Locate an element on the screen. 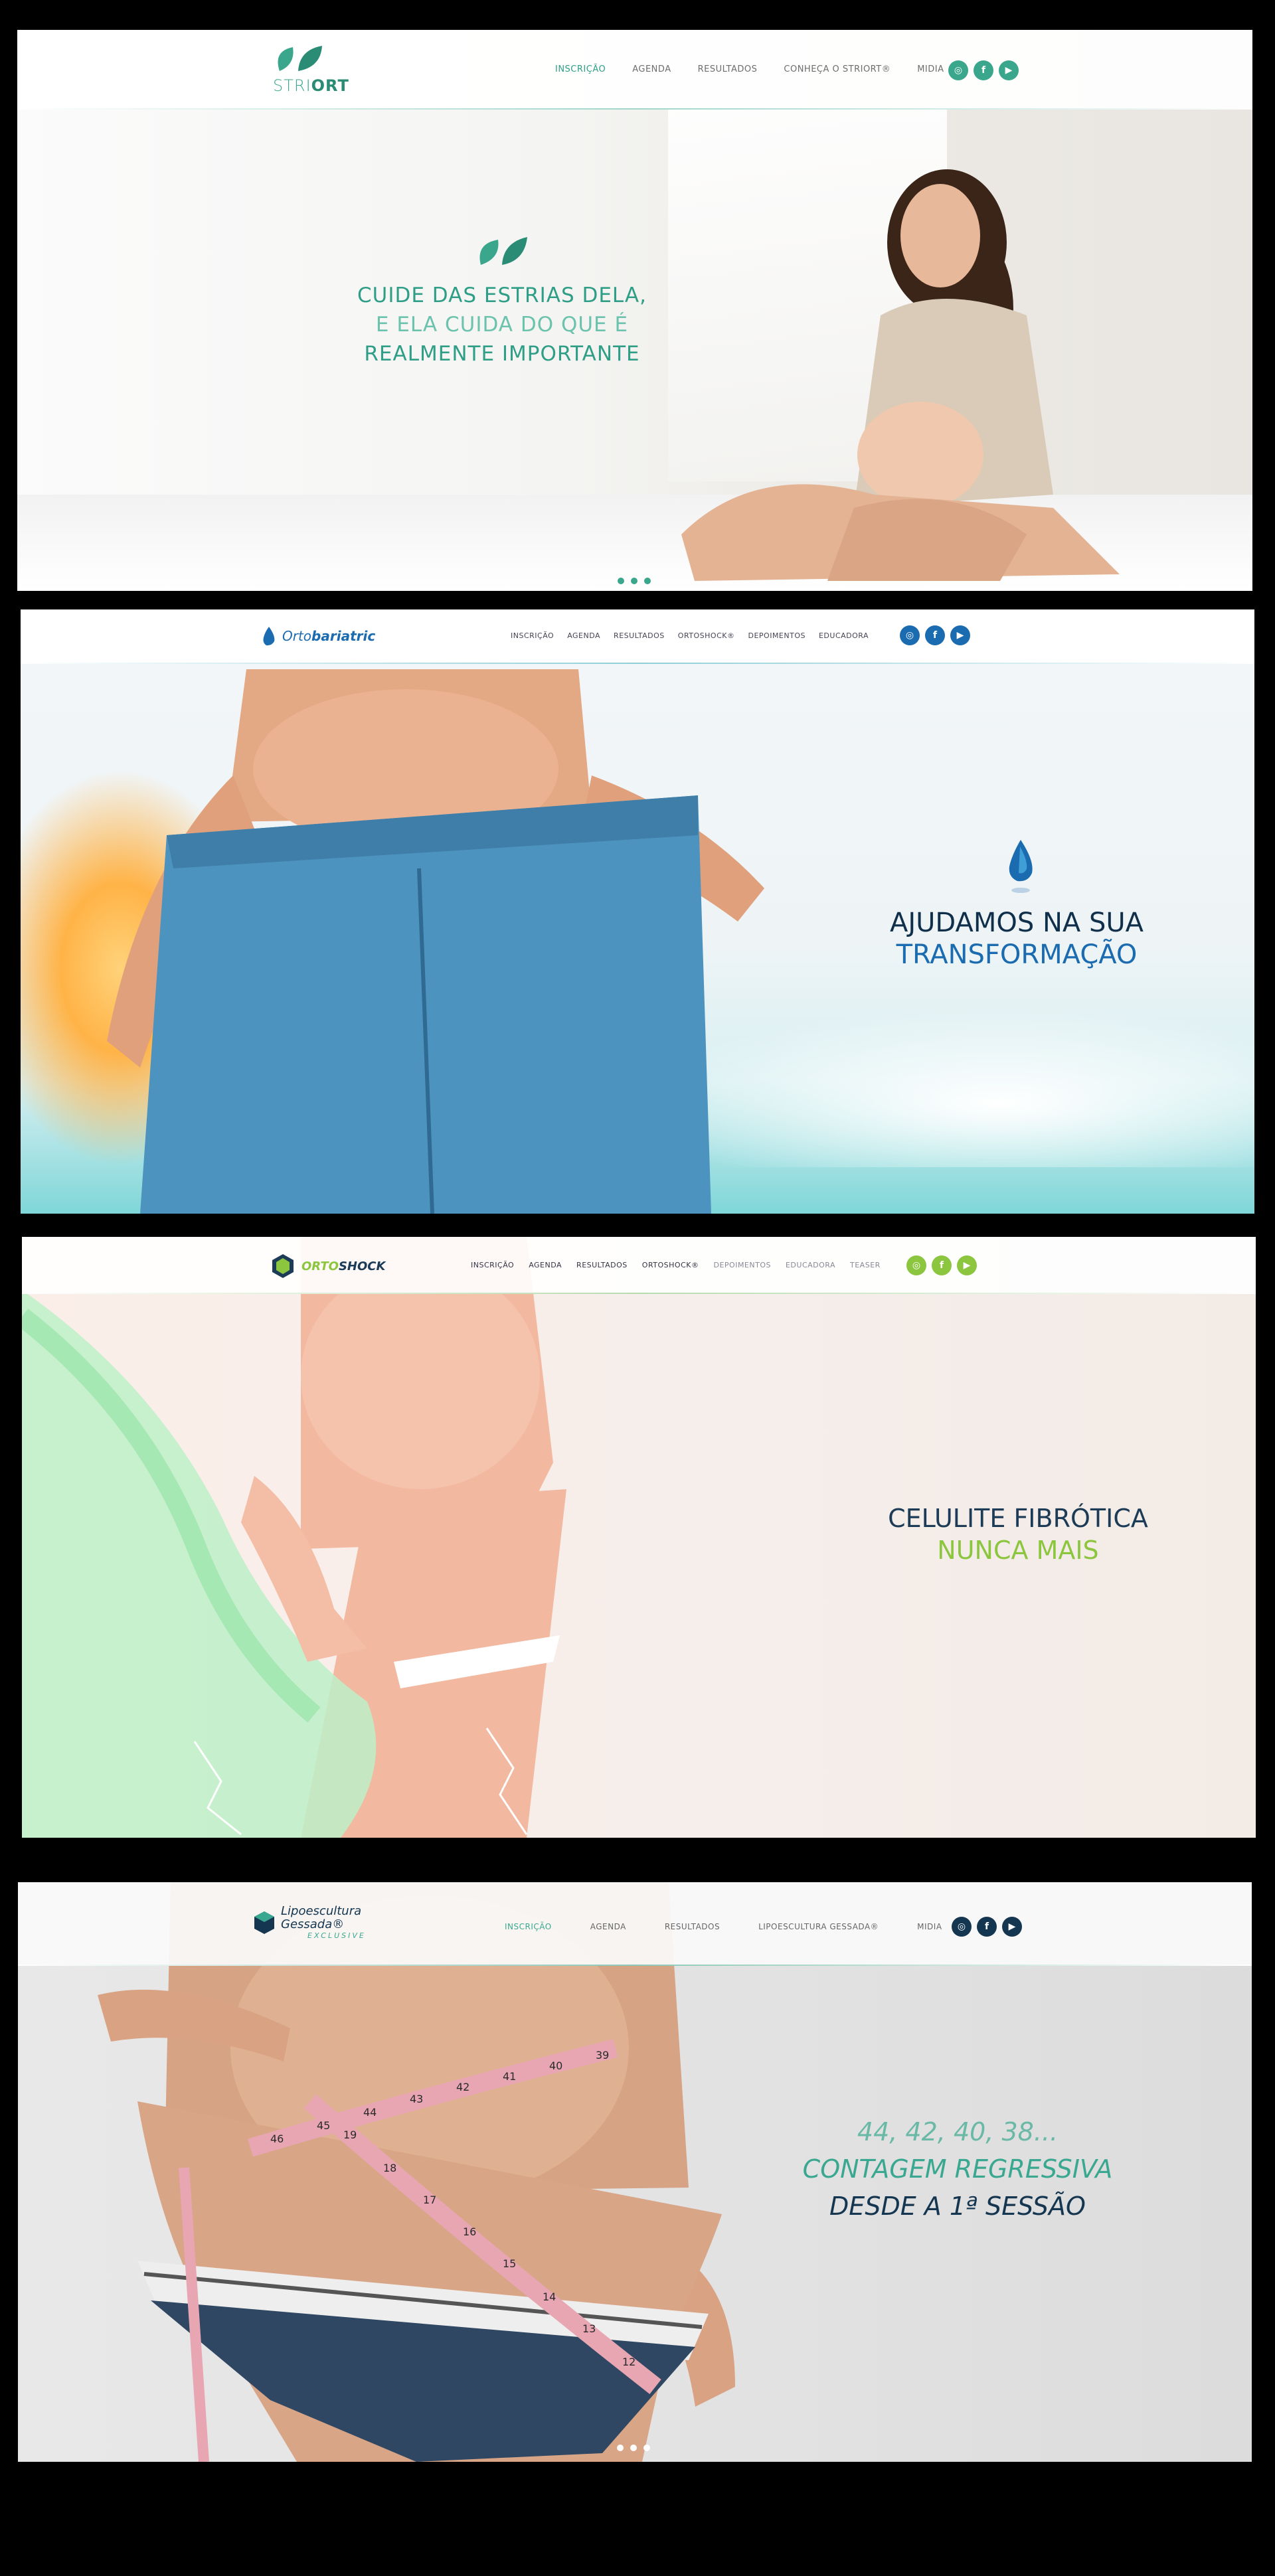  ortobariatric-logo: Ortobariatric is located at coordinates (318, 636).